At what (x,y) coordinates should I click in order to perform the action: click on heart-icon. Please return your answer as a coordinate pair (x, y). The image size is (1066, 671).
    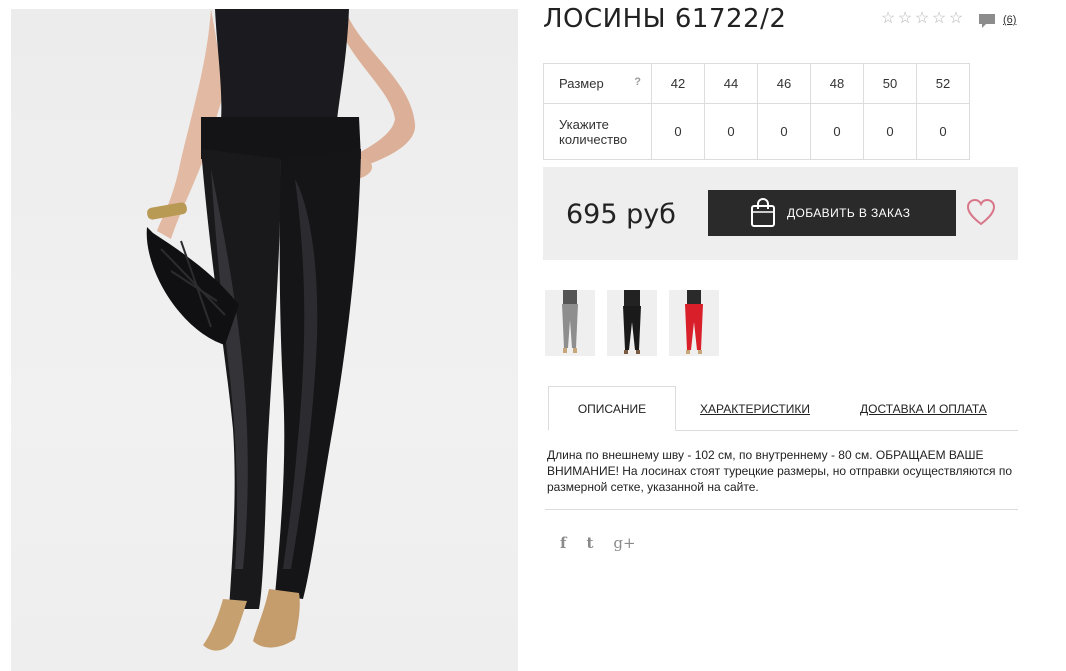
    Looking at the image, I should click on (981, 212).